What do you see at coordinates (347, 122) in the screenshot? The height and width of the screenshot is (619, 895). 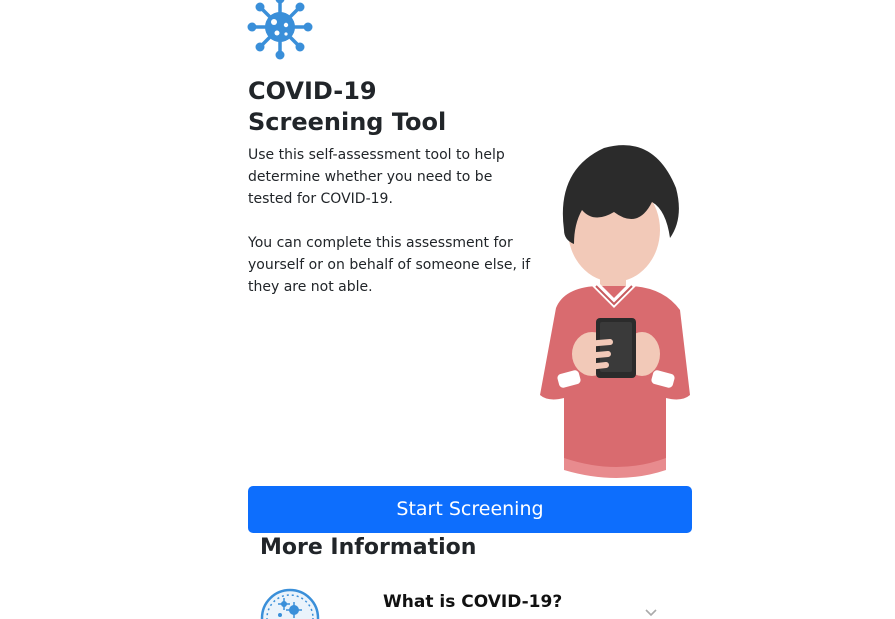 I see `page-title-line2: Screening Tool` at bounding box center [347, 122].